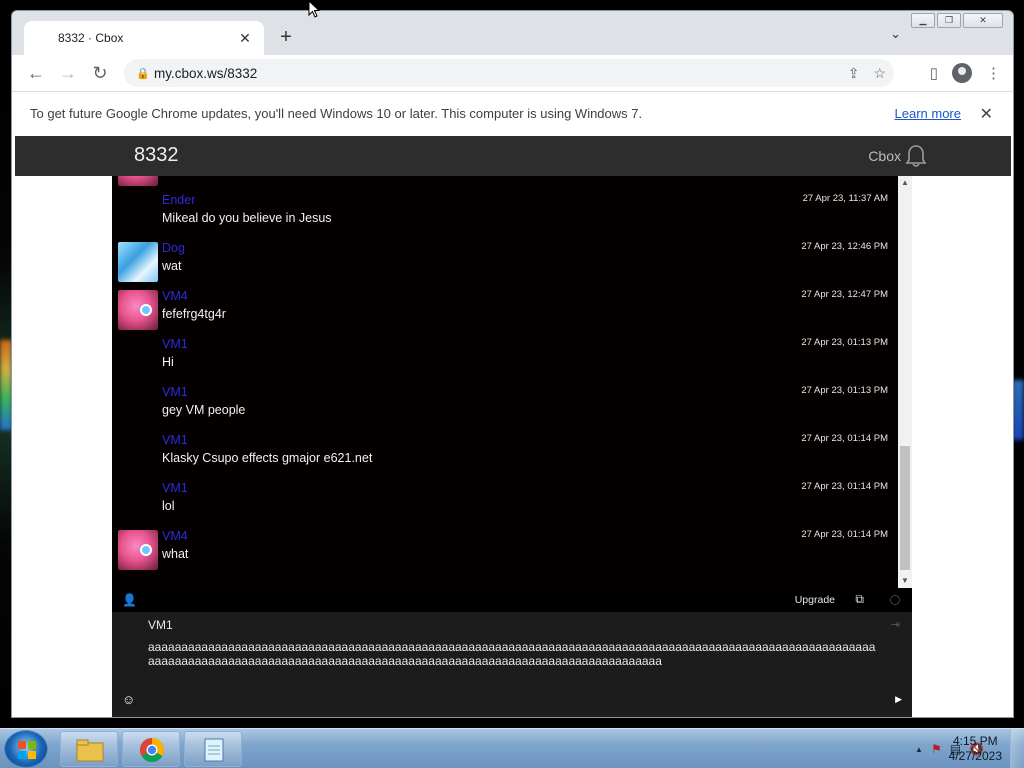  I want to click on send-icon: ▶, so click(898, 699).